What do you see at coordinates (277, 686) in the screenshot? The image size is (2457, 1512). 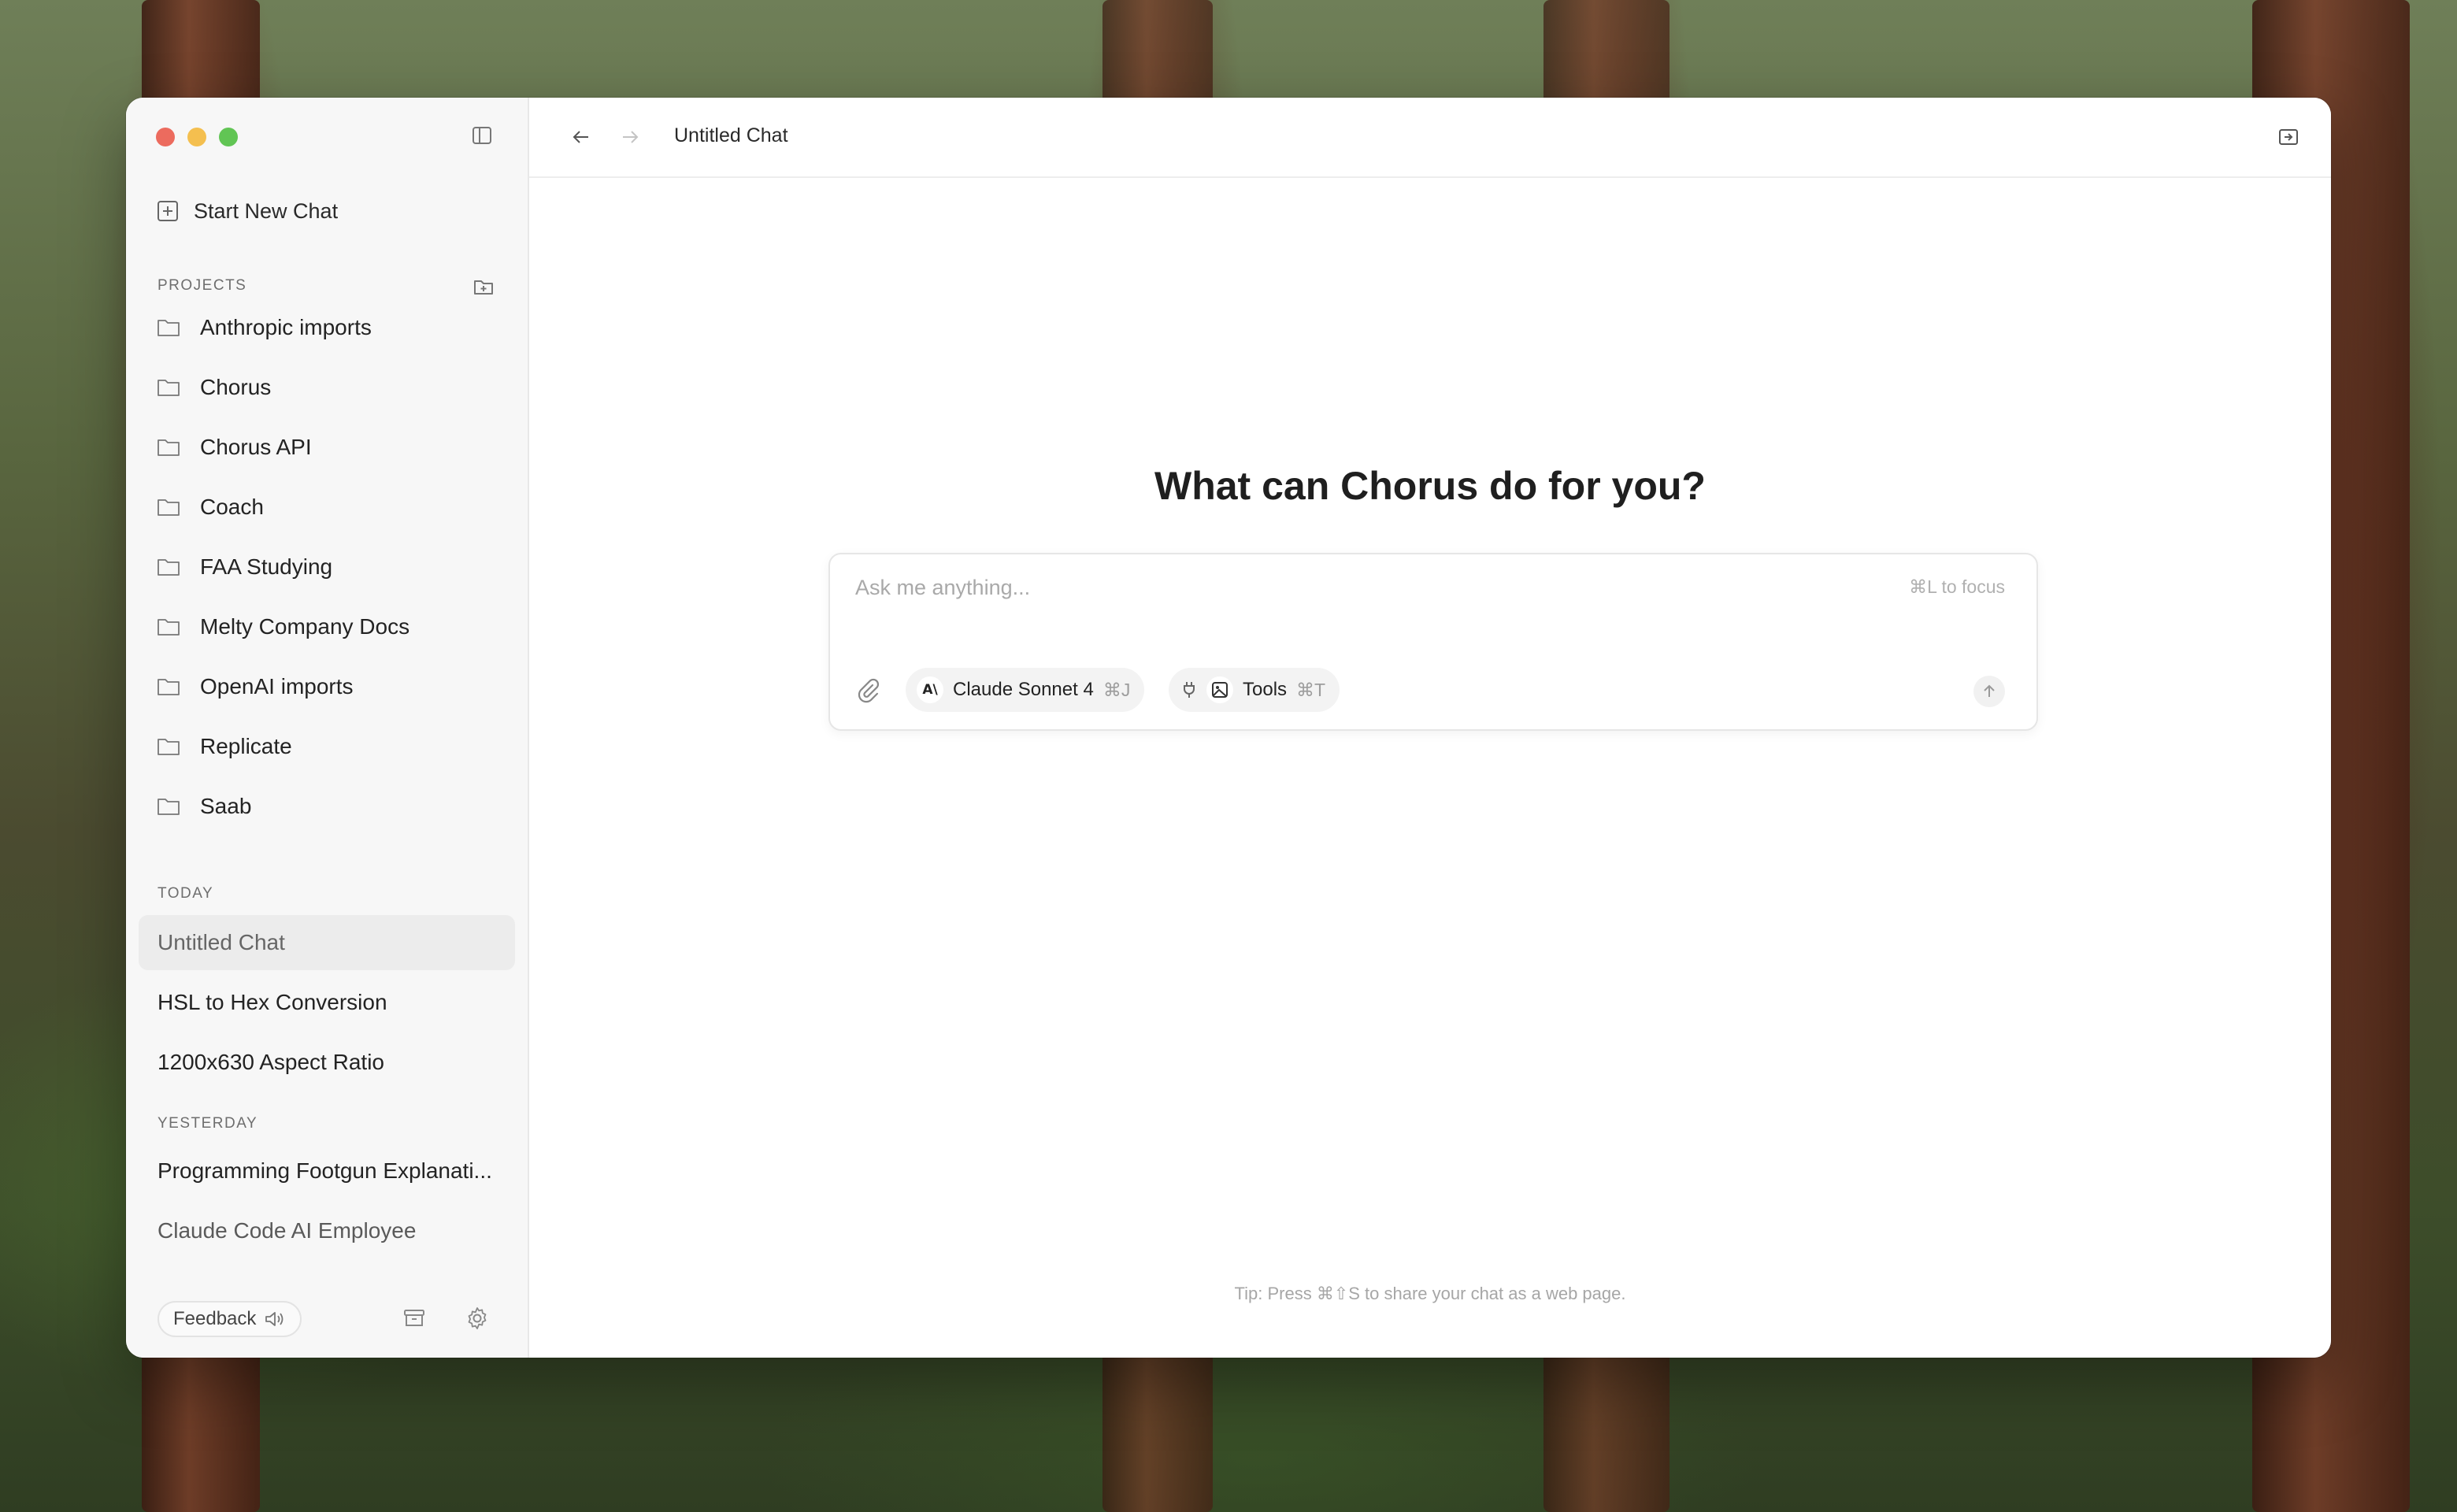 I see `project-label: OpenAI imports` at bounding box center [277, 686].